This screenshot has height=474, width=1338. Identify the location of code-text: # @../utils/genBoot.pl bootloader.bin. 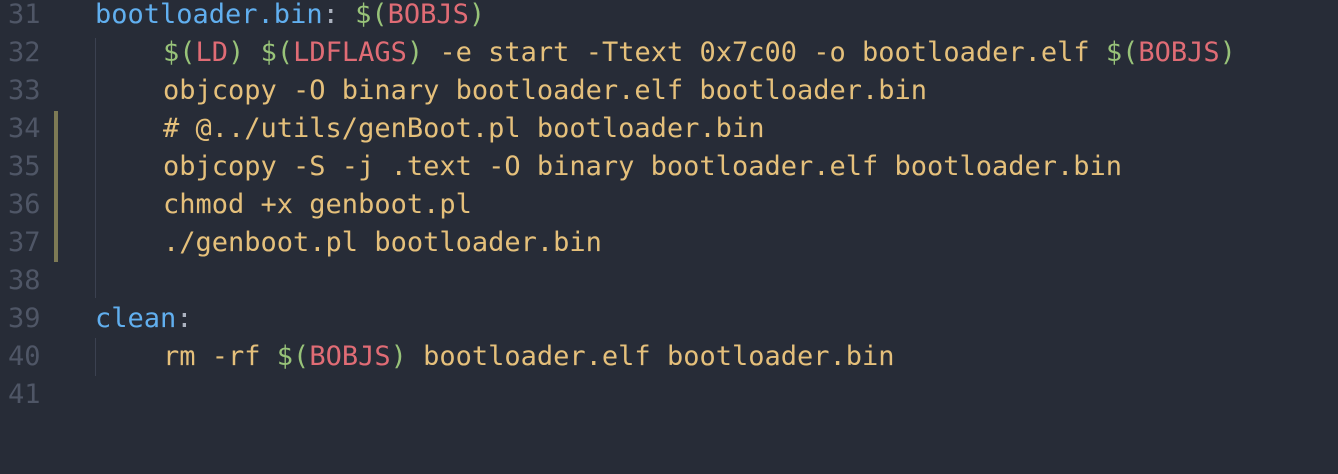
(429, 129).